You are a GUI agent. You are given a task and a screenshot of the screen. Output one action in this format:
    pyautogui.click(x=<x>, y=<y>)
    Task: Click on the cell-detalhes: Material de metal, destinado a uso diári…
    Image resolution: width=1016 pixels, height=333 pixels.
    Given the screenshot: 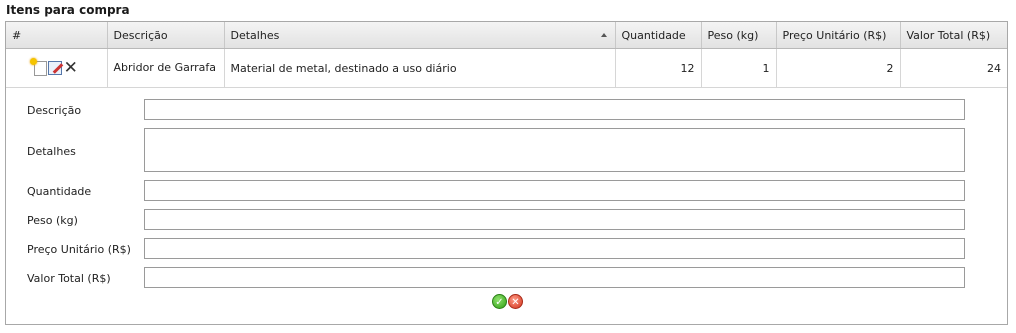 What is the action you would take?
    pyautogui.click(x=420, y=68)
    